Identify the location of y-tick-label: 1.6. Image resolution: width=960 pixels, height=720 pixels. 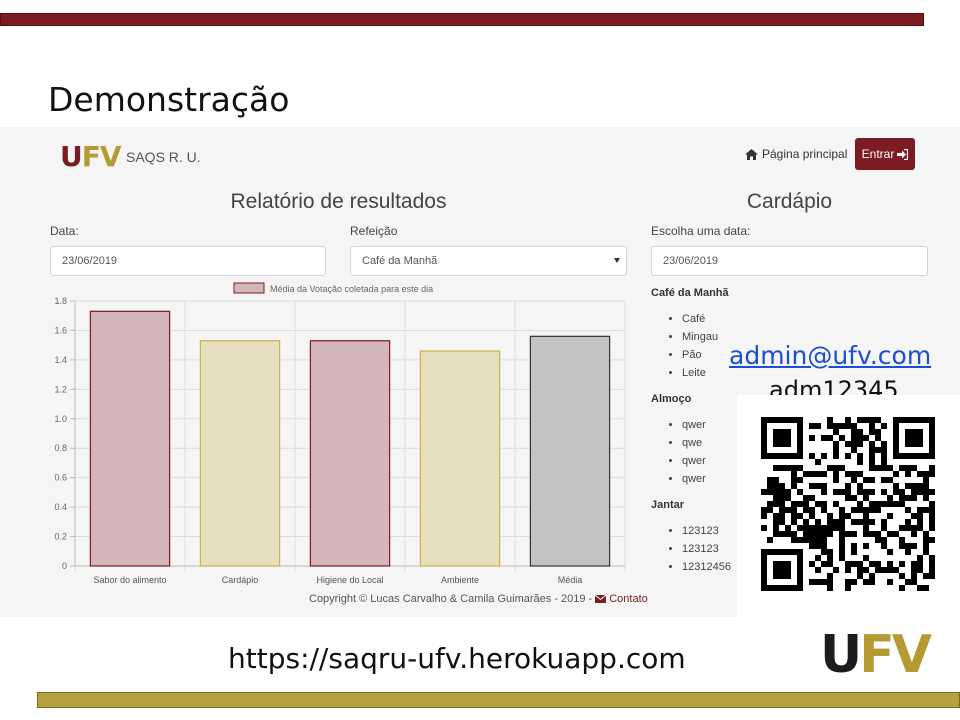
(60, 330).